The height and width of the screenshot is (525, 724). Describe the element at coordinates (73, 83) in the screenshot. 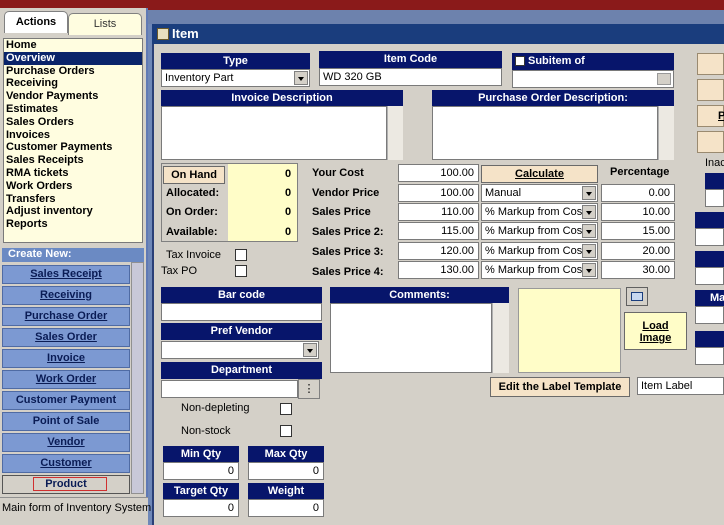

I see `nav-item-receiving: Receiving` at that location.